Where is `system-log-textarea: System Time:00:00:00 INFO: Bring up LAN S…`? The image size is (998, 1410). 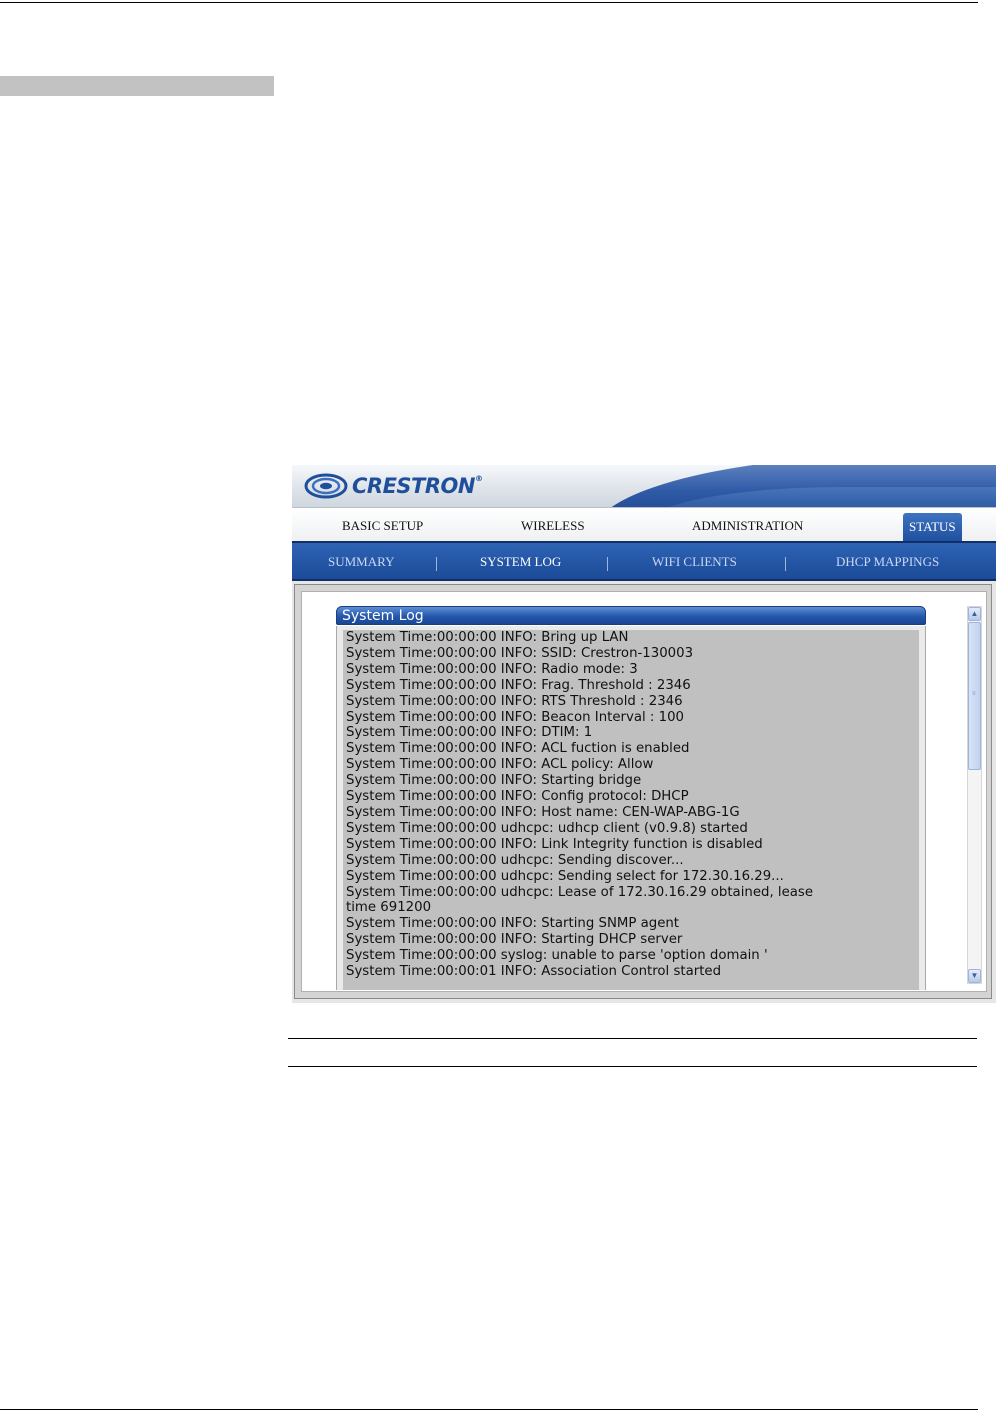 system-log-textarea: System Time:00:00:00 INFO: Bring up LAN S… is located at coordinates (631, 810).